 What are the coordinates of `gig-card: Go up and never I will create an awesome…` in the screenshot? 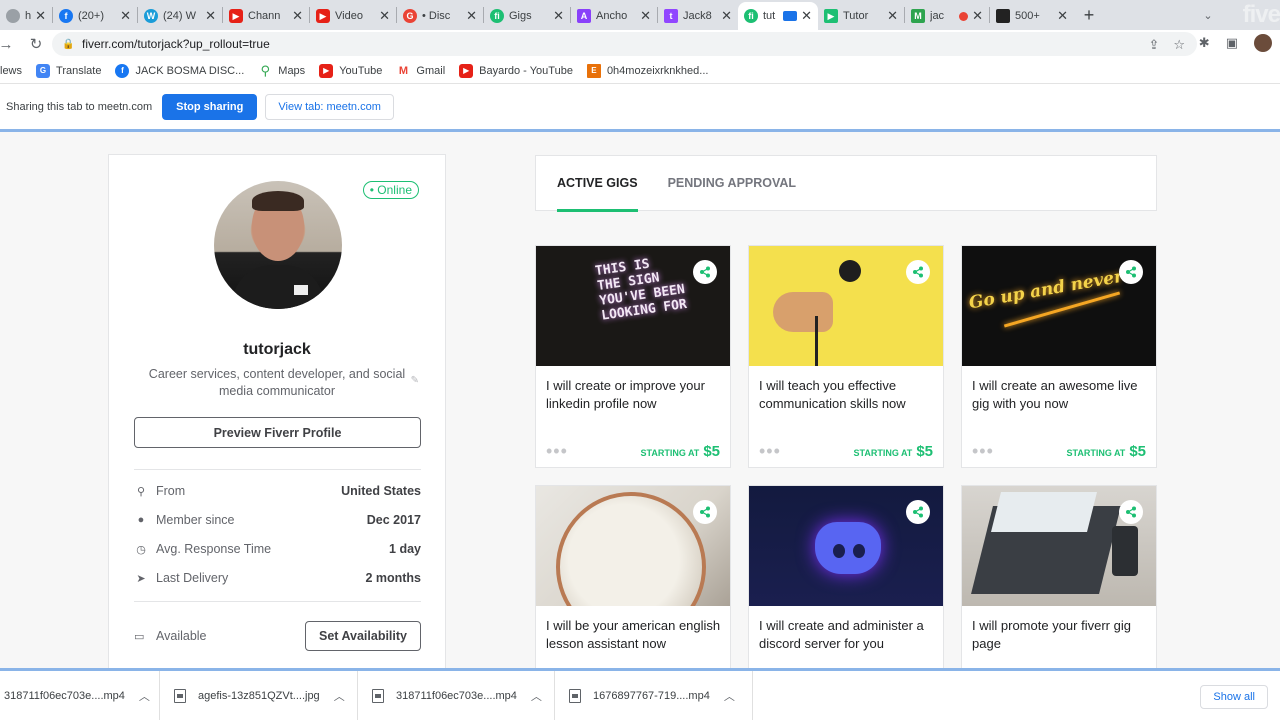 It's located at (1059, 356).